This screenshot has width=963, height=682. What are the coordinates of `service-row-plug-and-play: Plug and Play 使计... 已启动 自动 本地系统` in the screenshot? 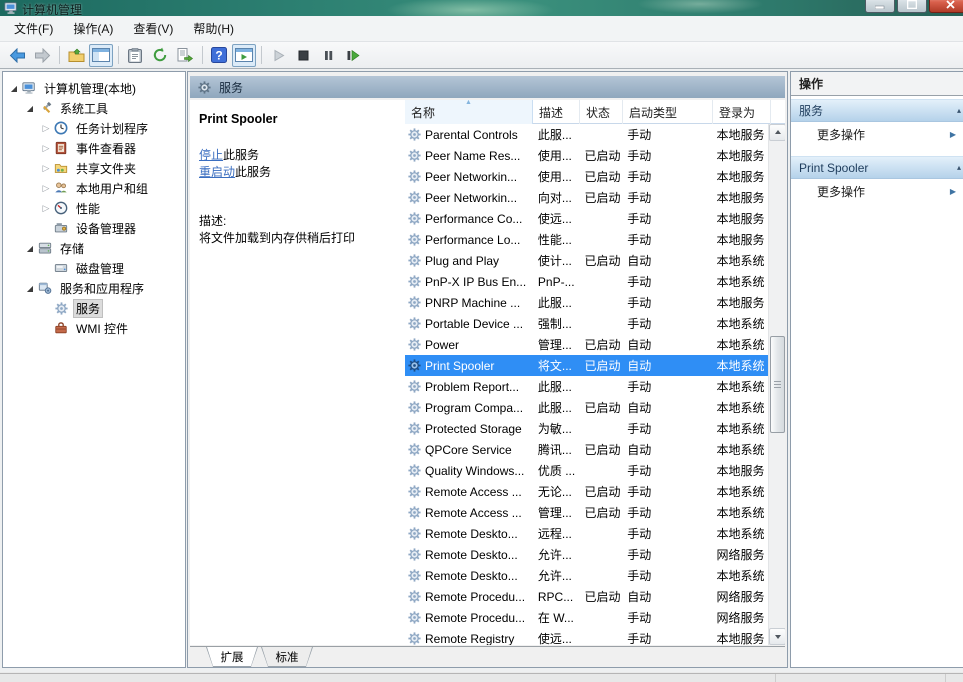 It's located at (586, 260).